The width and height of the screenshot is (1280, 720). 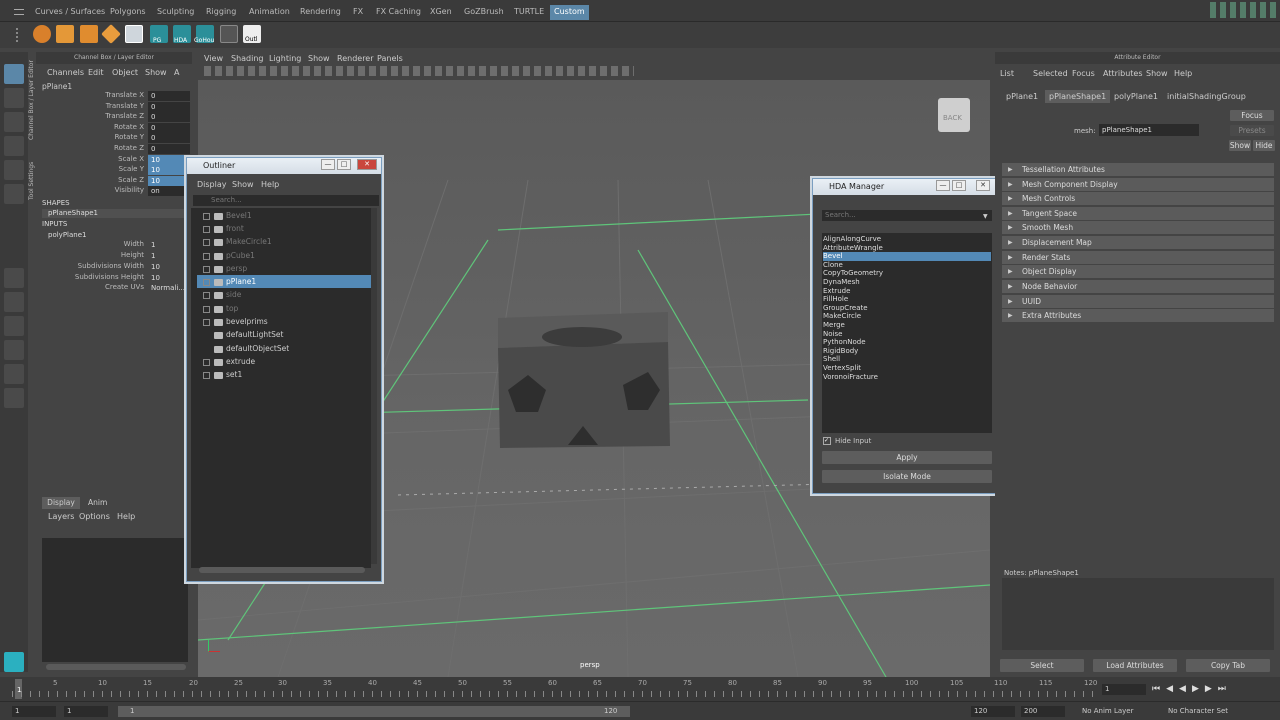 I want to click on tab-polyplane1: polyPlane1, so click(x=1136, y=96).